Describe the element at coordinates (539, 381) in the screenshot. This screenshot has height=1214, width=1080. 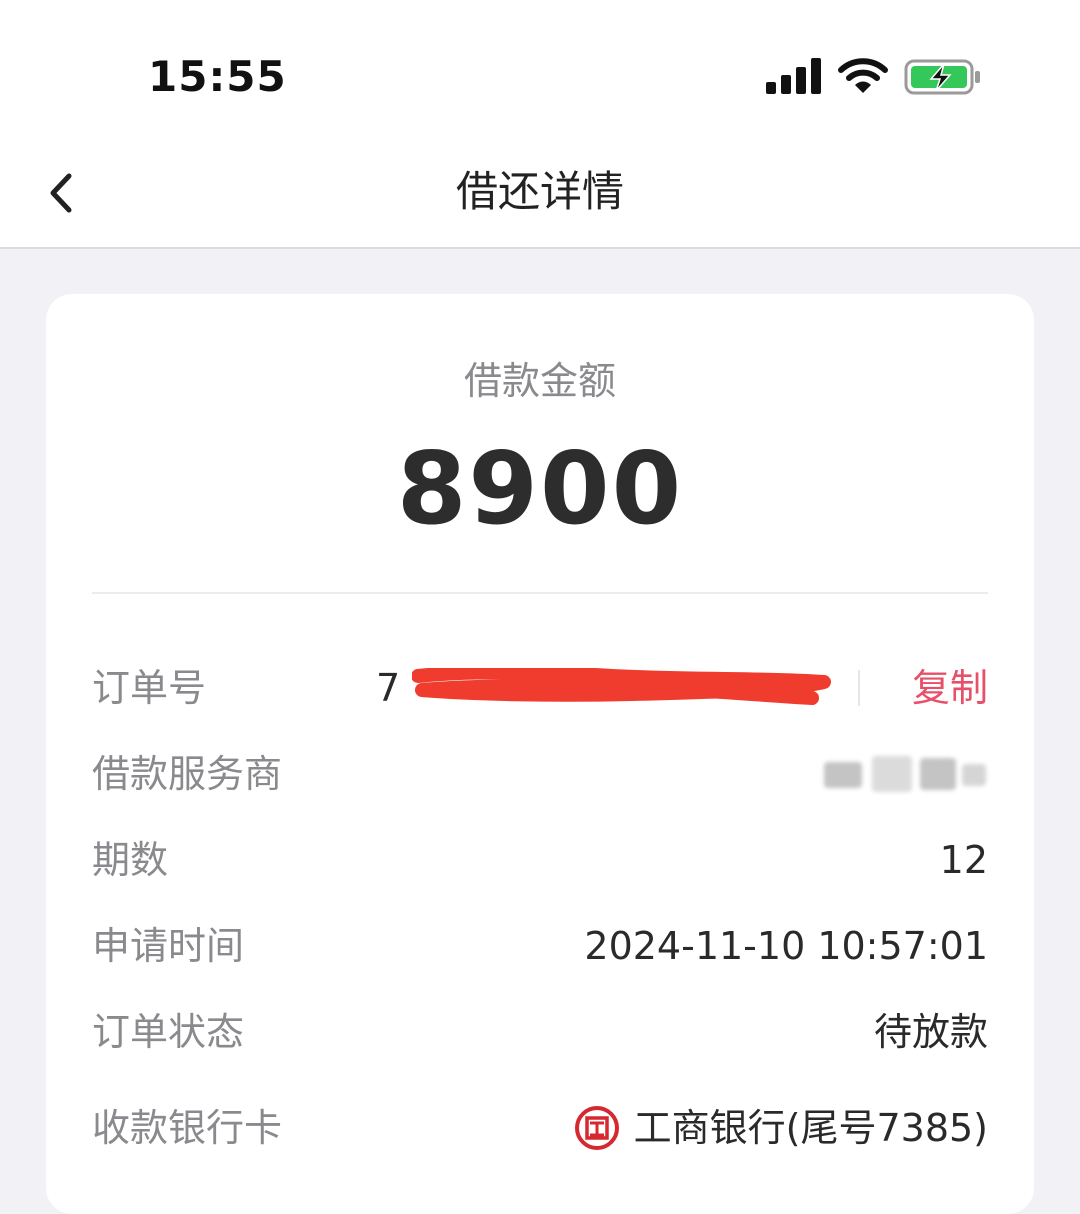
I see `loan-amount-label: 借款金额` at that location.